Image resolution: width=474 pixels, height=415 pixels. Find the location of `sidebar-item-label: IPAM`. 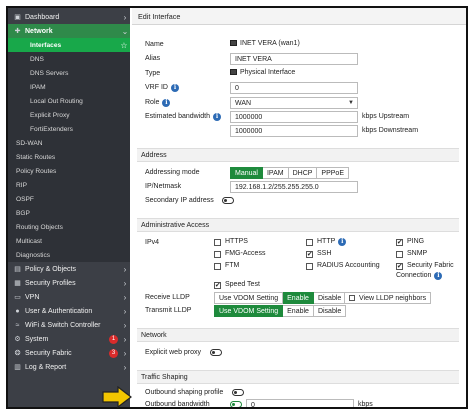

sidebar-item-label: IPAM is located at coordinates (38, 87).